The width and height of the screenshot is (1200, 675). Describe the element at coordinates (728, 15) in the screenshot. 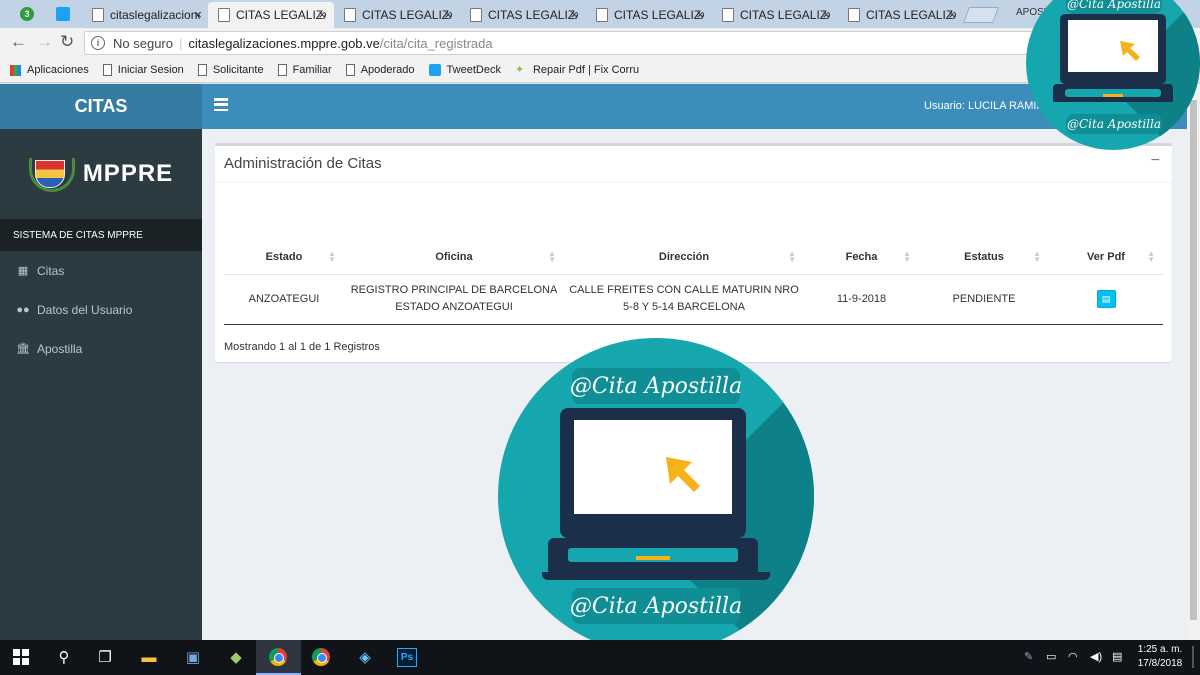

I see `page-icon` at that location.